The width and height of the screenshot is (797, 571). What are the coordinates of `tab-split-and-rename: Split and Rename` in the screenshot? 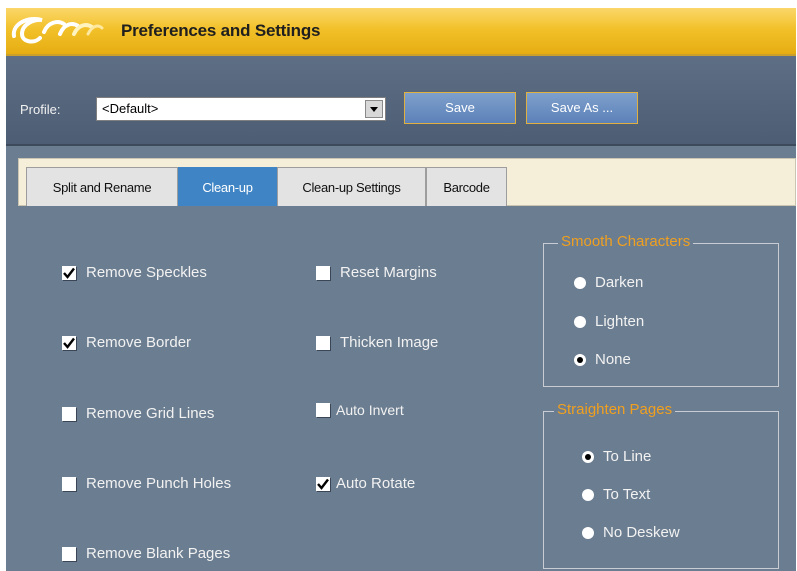 It's located at (102, 187).